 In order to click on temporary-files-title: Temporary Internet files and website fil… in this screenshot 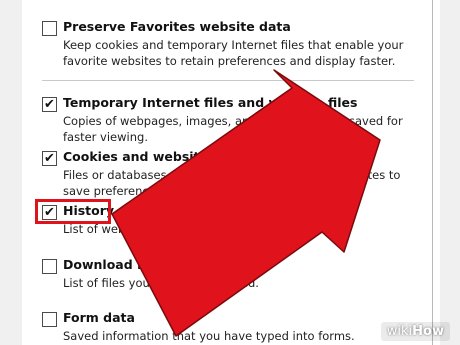, I will do `click(210, 102)`.